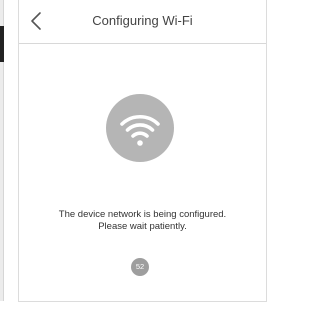 This screenshot has height=311, width=320. I want to click on wifi-status-circle, so click(140, 128).